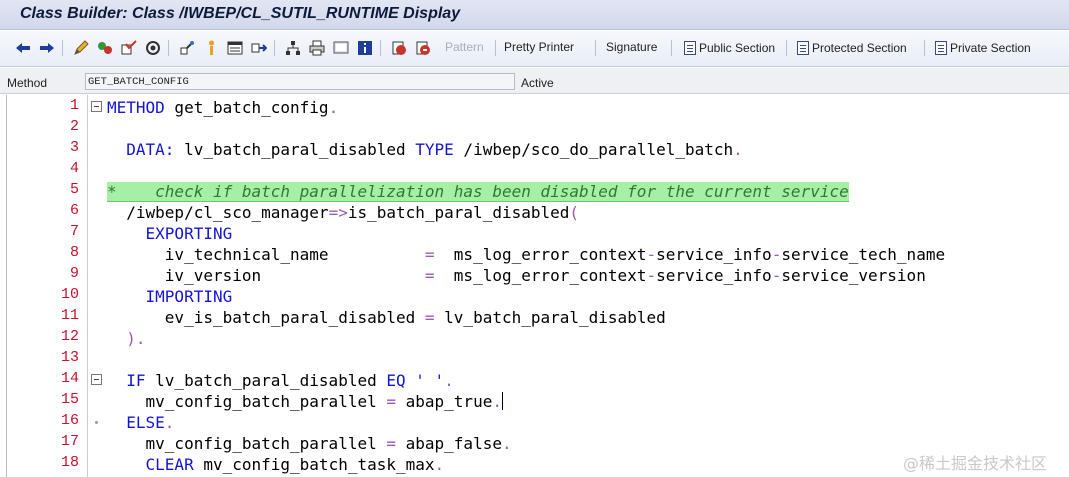 The width and height of the screenshot is (1069, 477). Describe the element at coordinates (266, 254) in the screenshot. I see `code-token: iv_technical_name` at that location.